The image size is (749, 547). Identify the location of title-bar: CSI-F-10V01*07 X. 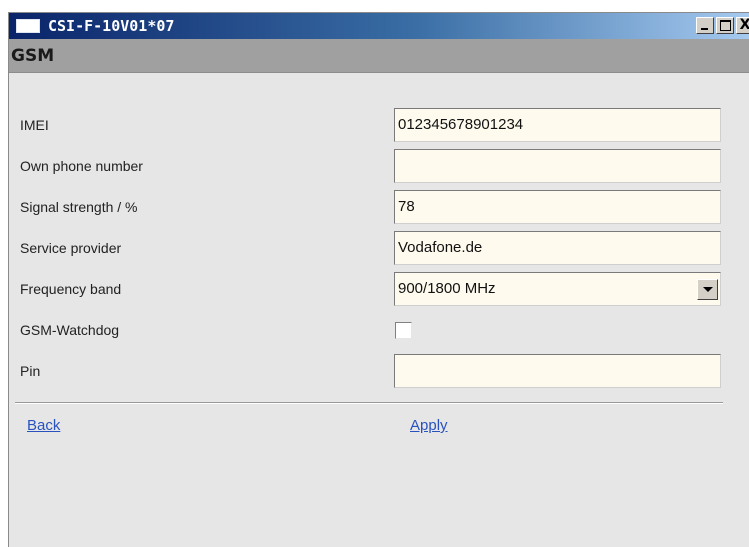
(379, 26).